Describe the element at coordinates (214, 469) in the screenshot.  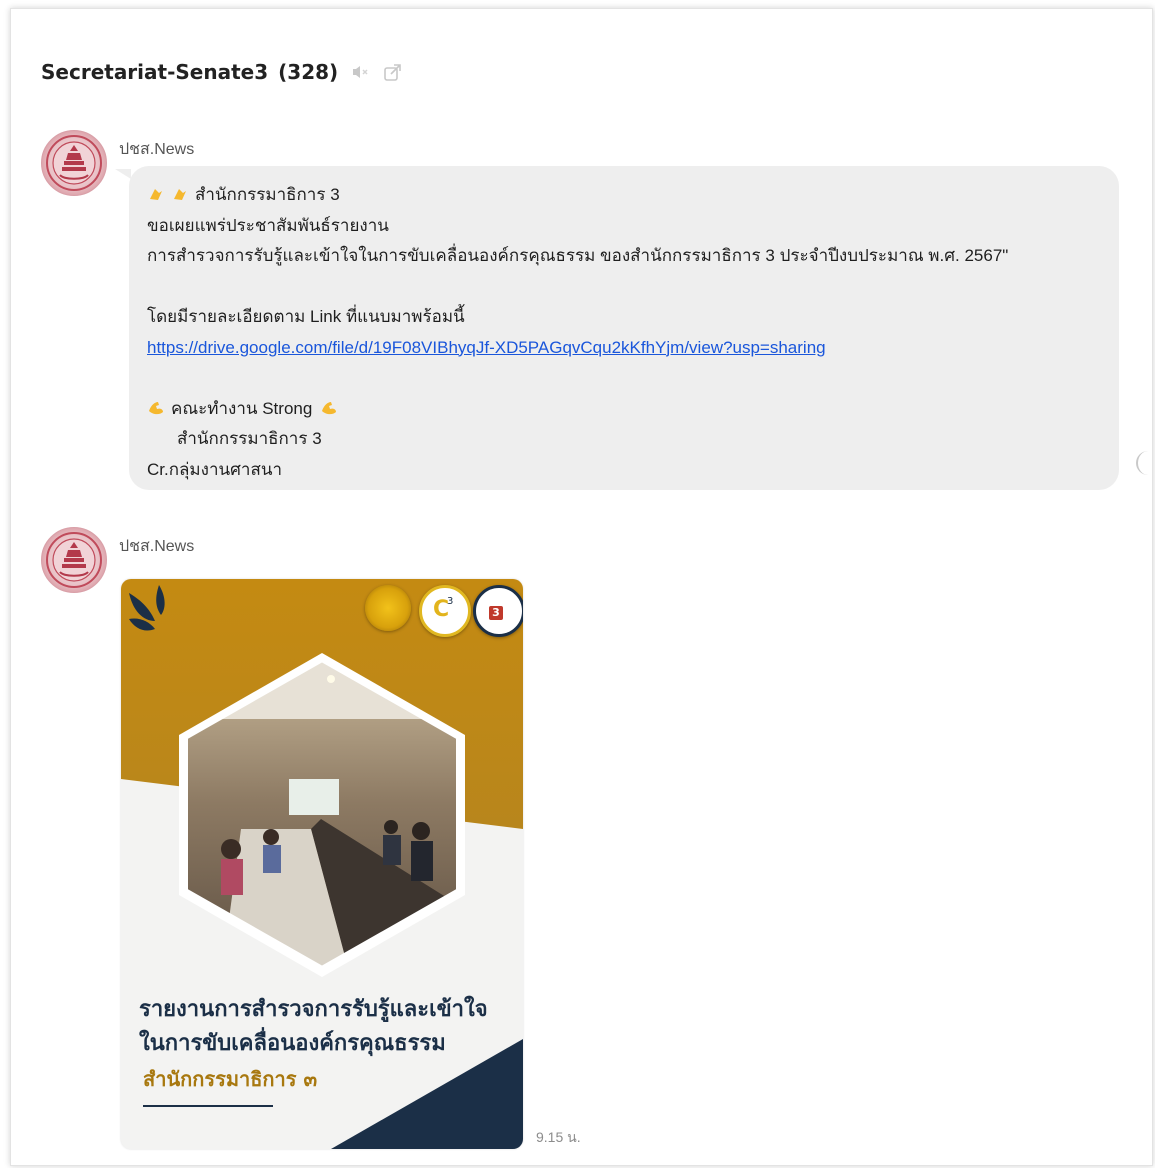
I see `message-line: Cr.กลุ่มงานศาสนา` at that location.